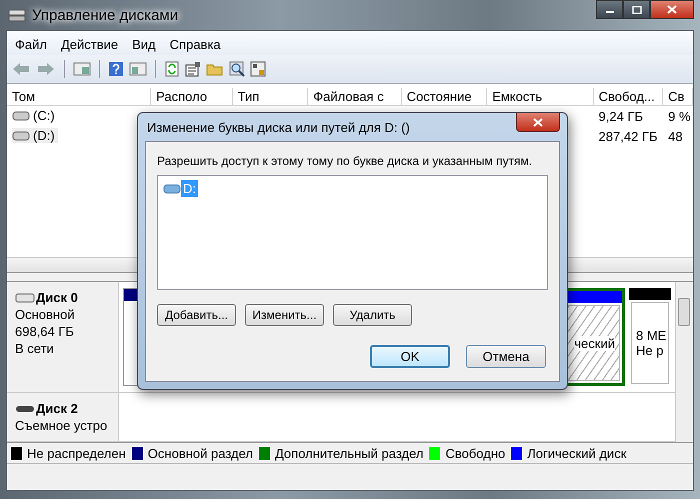  Describe the element at coordinates (25, 297) in the screenshot. I see `hard-drive-icon` at that location.